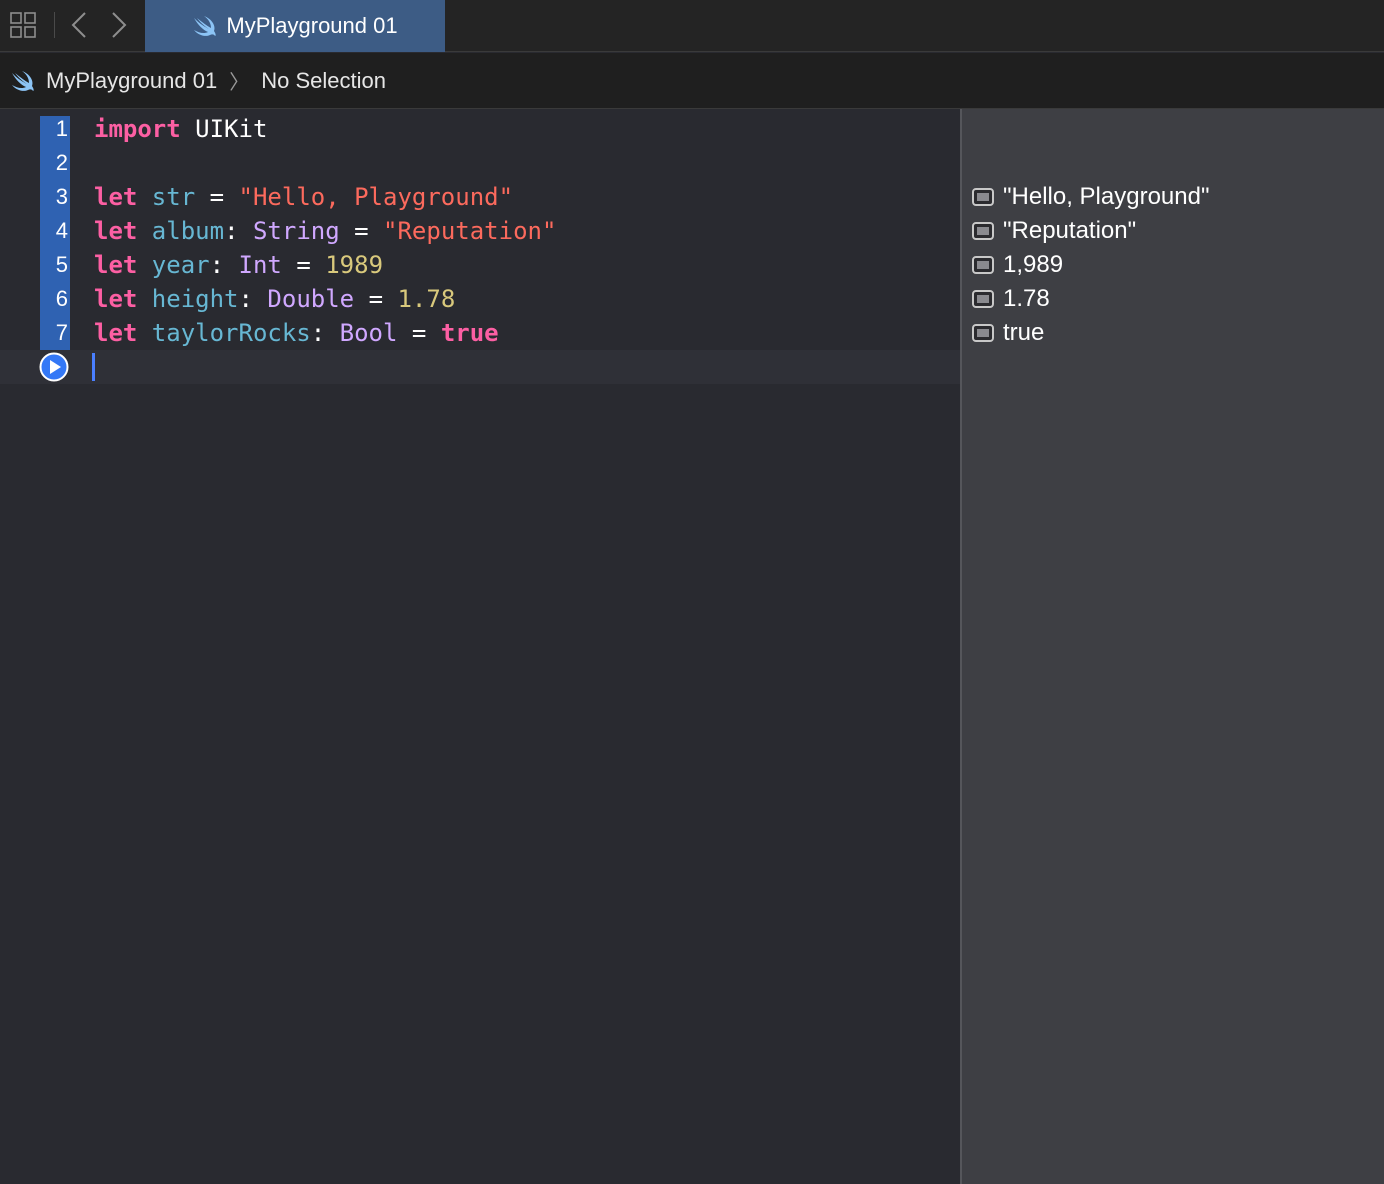  I want to click on code-token: "Hello, Playground", so click(376, 197).